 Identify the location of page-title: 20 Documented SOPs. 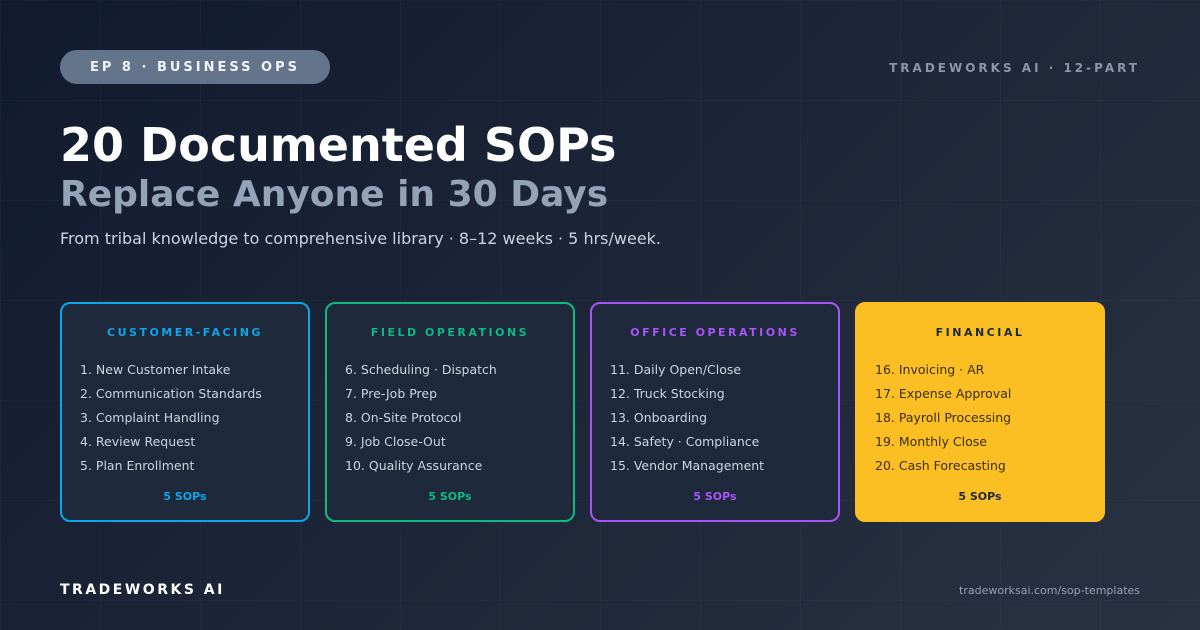
(338, 145).